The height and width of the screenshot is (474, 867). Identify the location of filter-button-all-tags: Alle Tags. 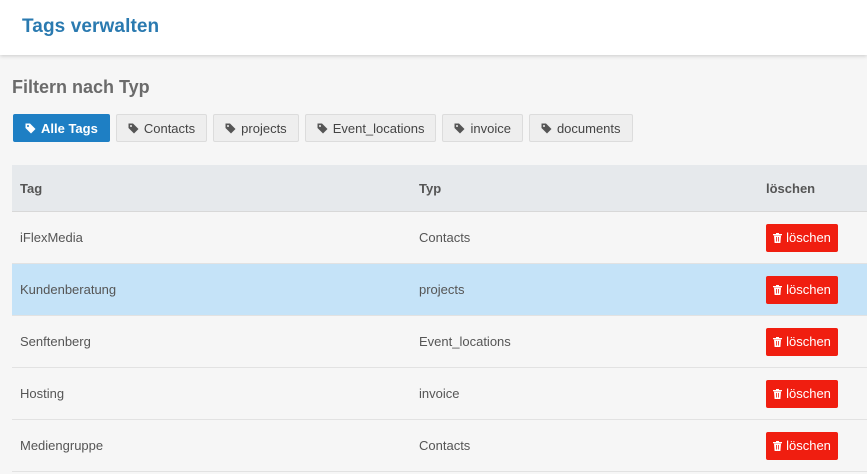
(61, 128).